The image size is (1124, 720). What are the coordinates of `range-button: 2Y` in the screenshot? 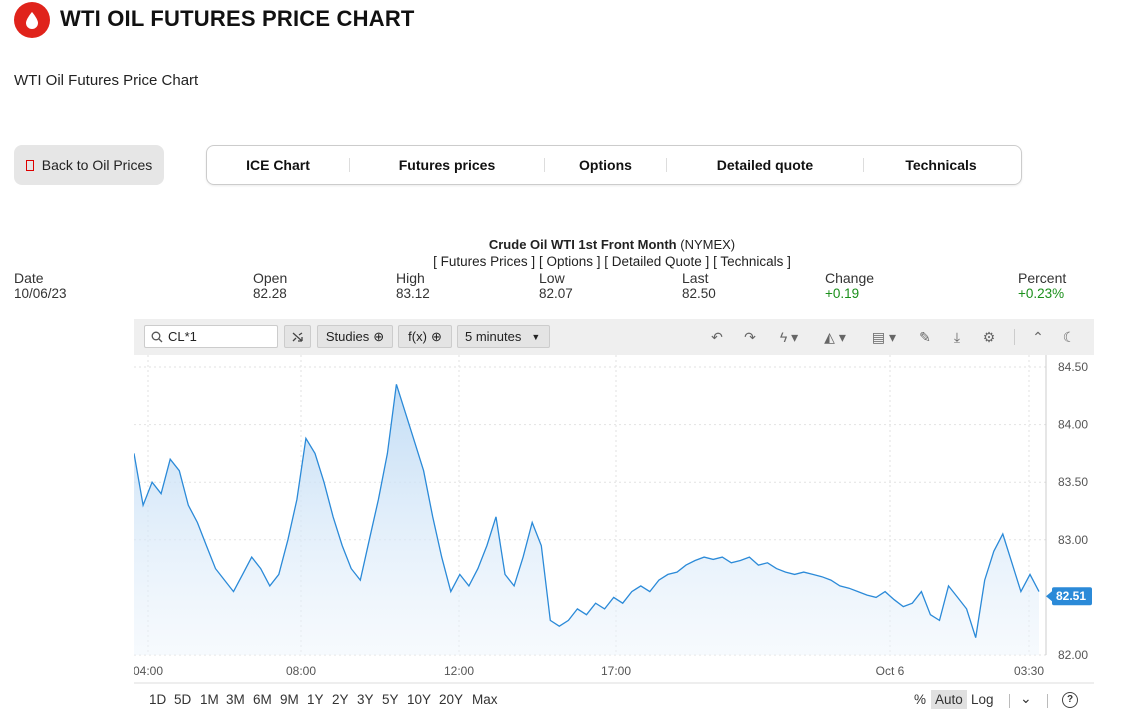 It's located at (340, 699).